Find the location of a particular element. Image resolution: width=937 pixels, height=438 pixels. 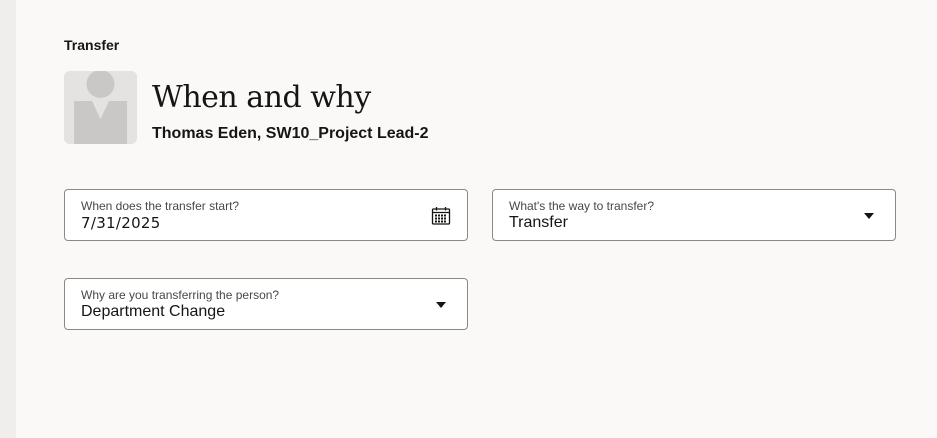

transfer-reason-value: Department Change is located at coordinates (153, 312).